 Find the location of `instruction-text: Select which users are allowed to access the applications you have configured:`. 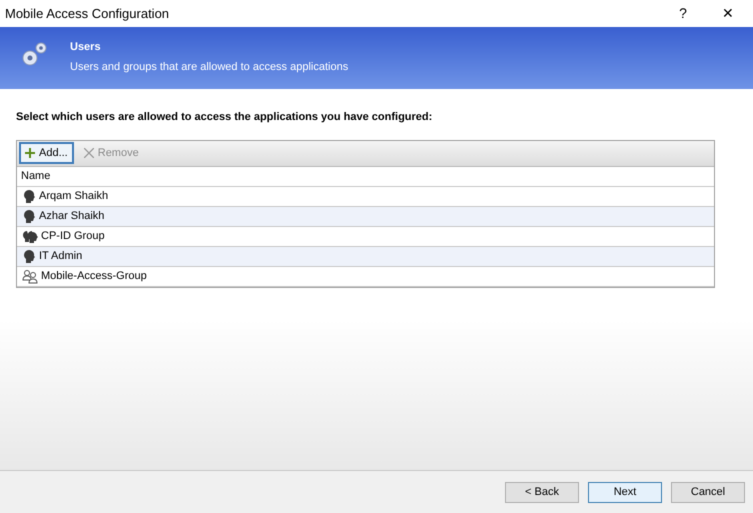

instruction-text: Select which users are allowed to access the applications you have configured: is located at coordinates (225, 117).